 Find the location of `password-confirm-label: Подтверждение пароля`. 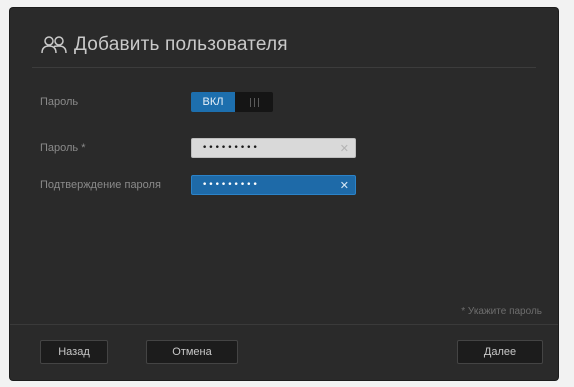

password-confirm-label: Подтверждение пароля is located at coordinates (100, 185).